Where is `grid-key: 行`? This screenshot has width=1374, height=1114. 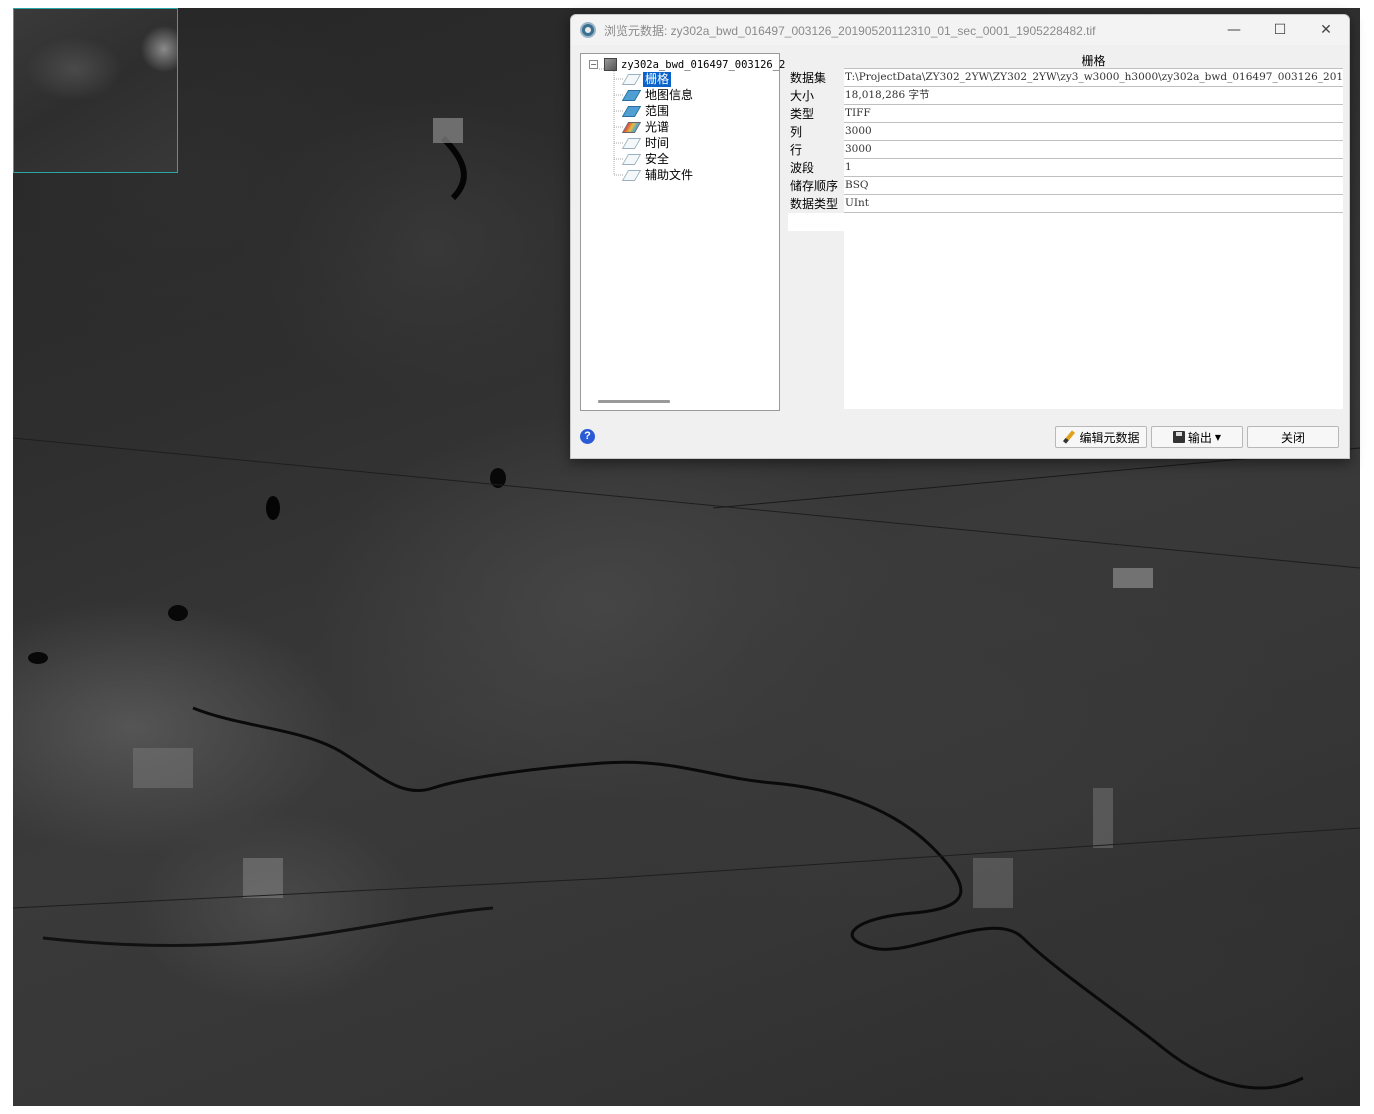 grid-key: 行 is located at coordinates (816, 150).